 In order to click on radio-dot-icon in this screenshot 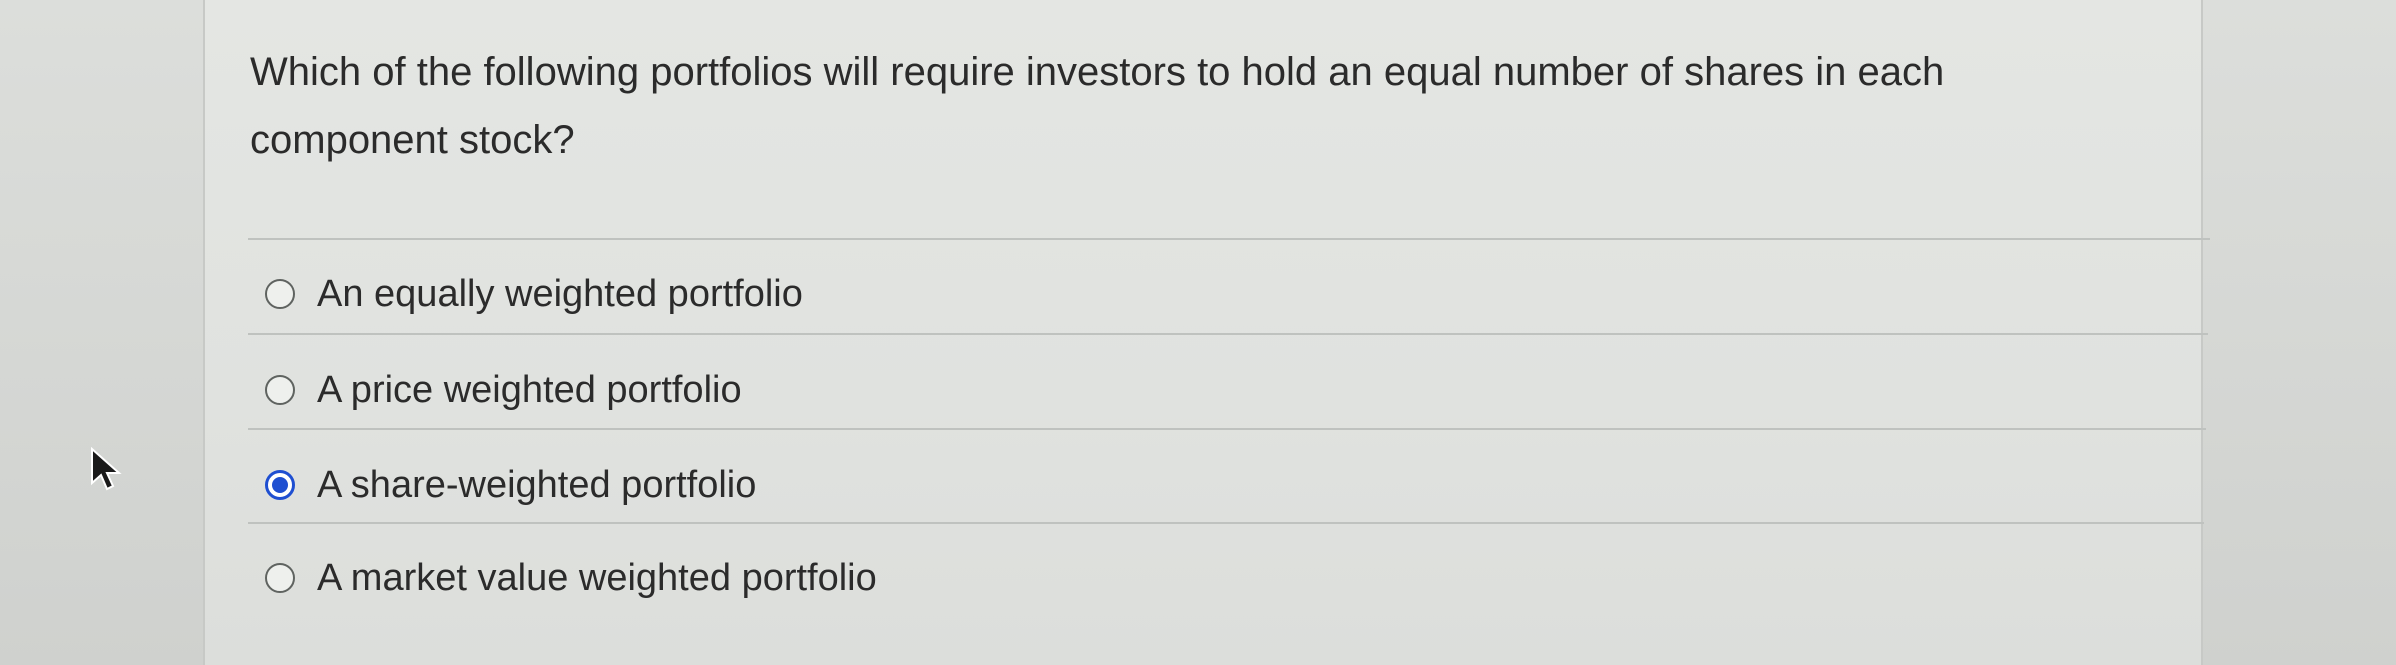, I will do `click(280, 485)`.